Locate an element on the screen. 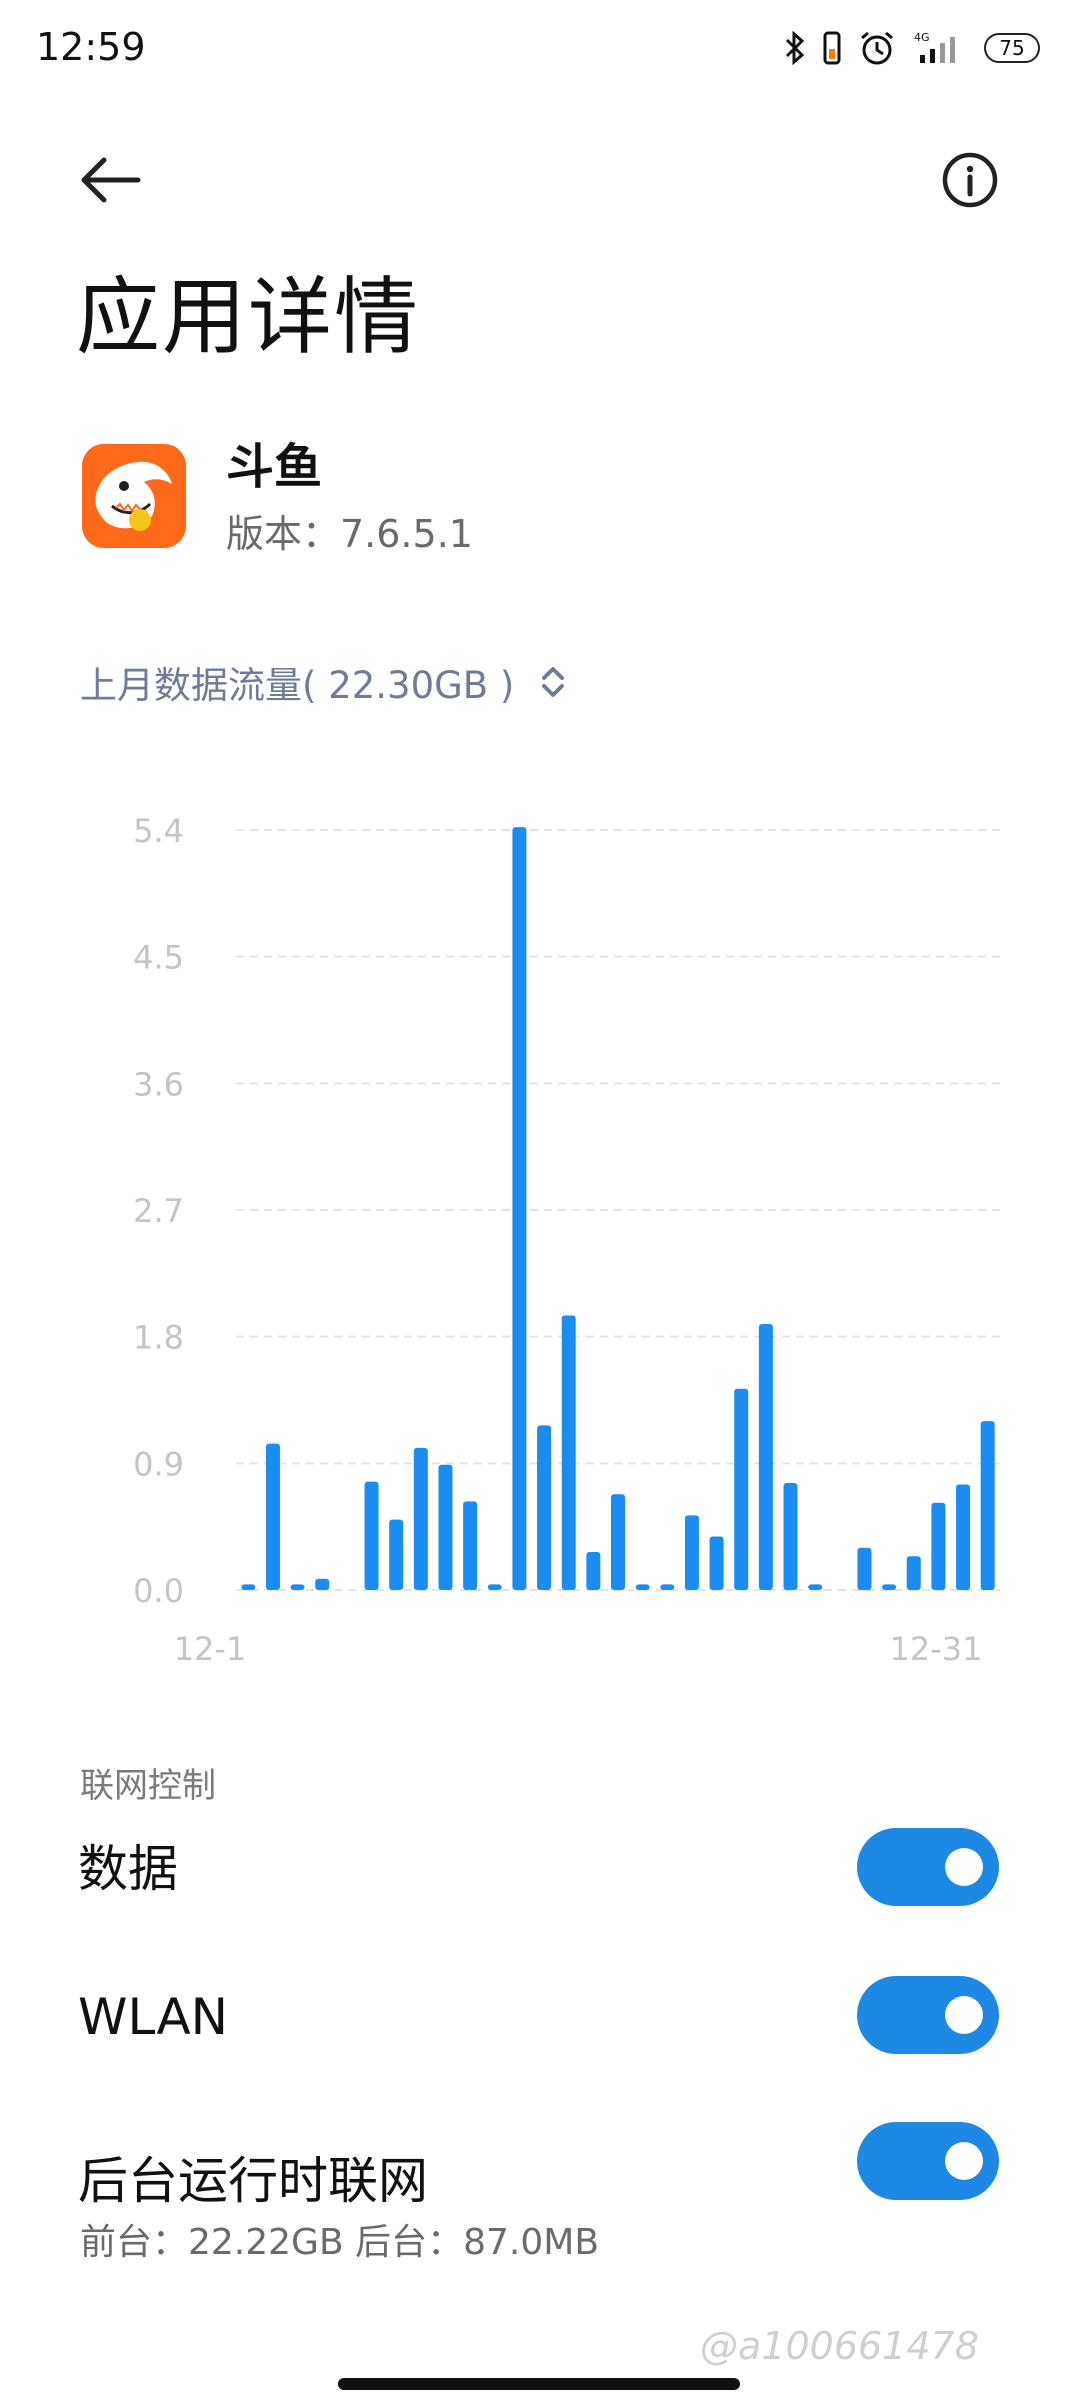 The height and width of the screenshot is (2400, 1080). wlan-row-label: WLAN is located at coordinates (153, 2017).